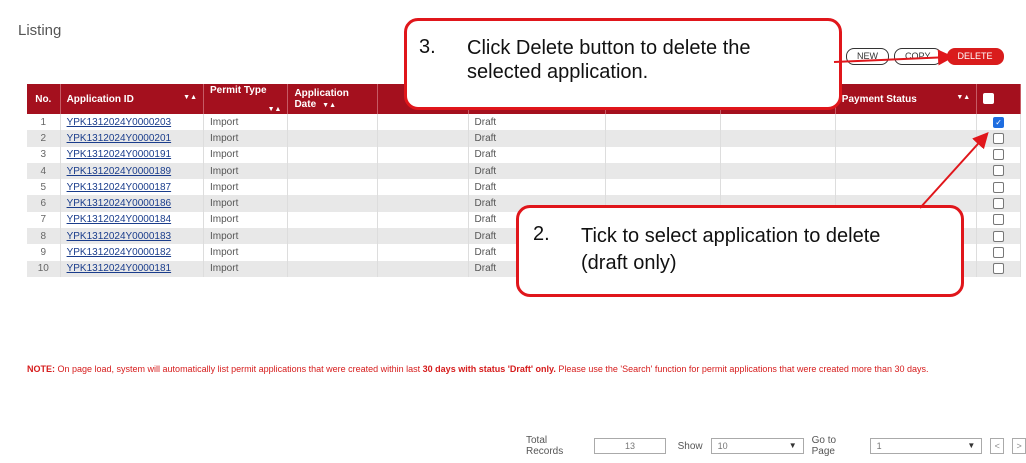 This screenshot has height=463, width=1026. I want to click on row-select-checkbox: ✓, so click(999, 122).